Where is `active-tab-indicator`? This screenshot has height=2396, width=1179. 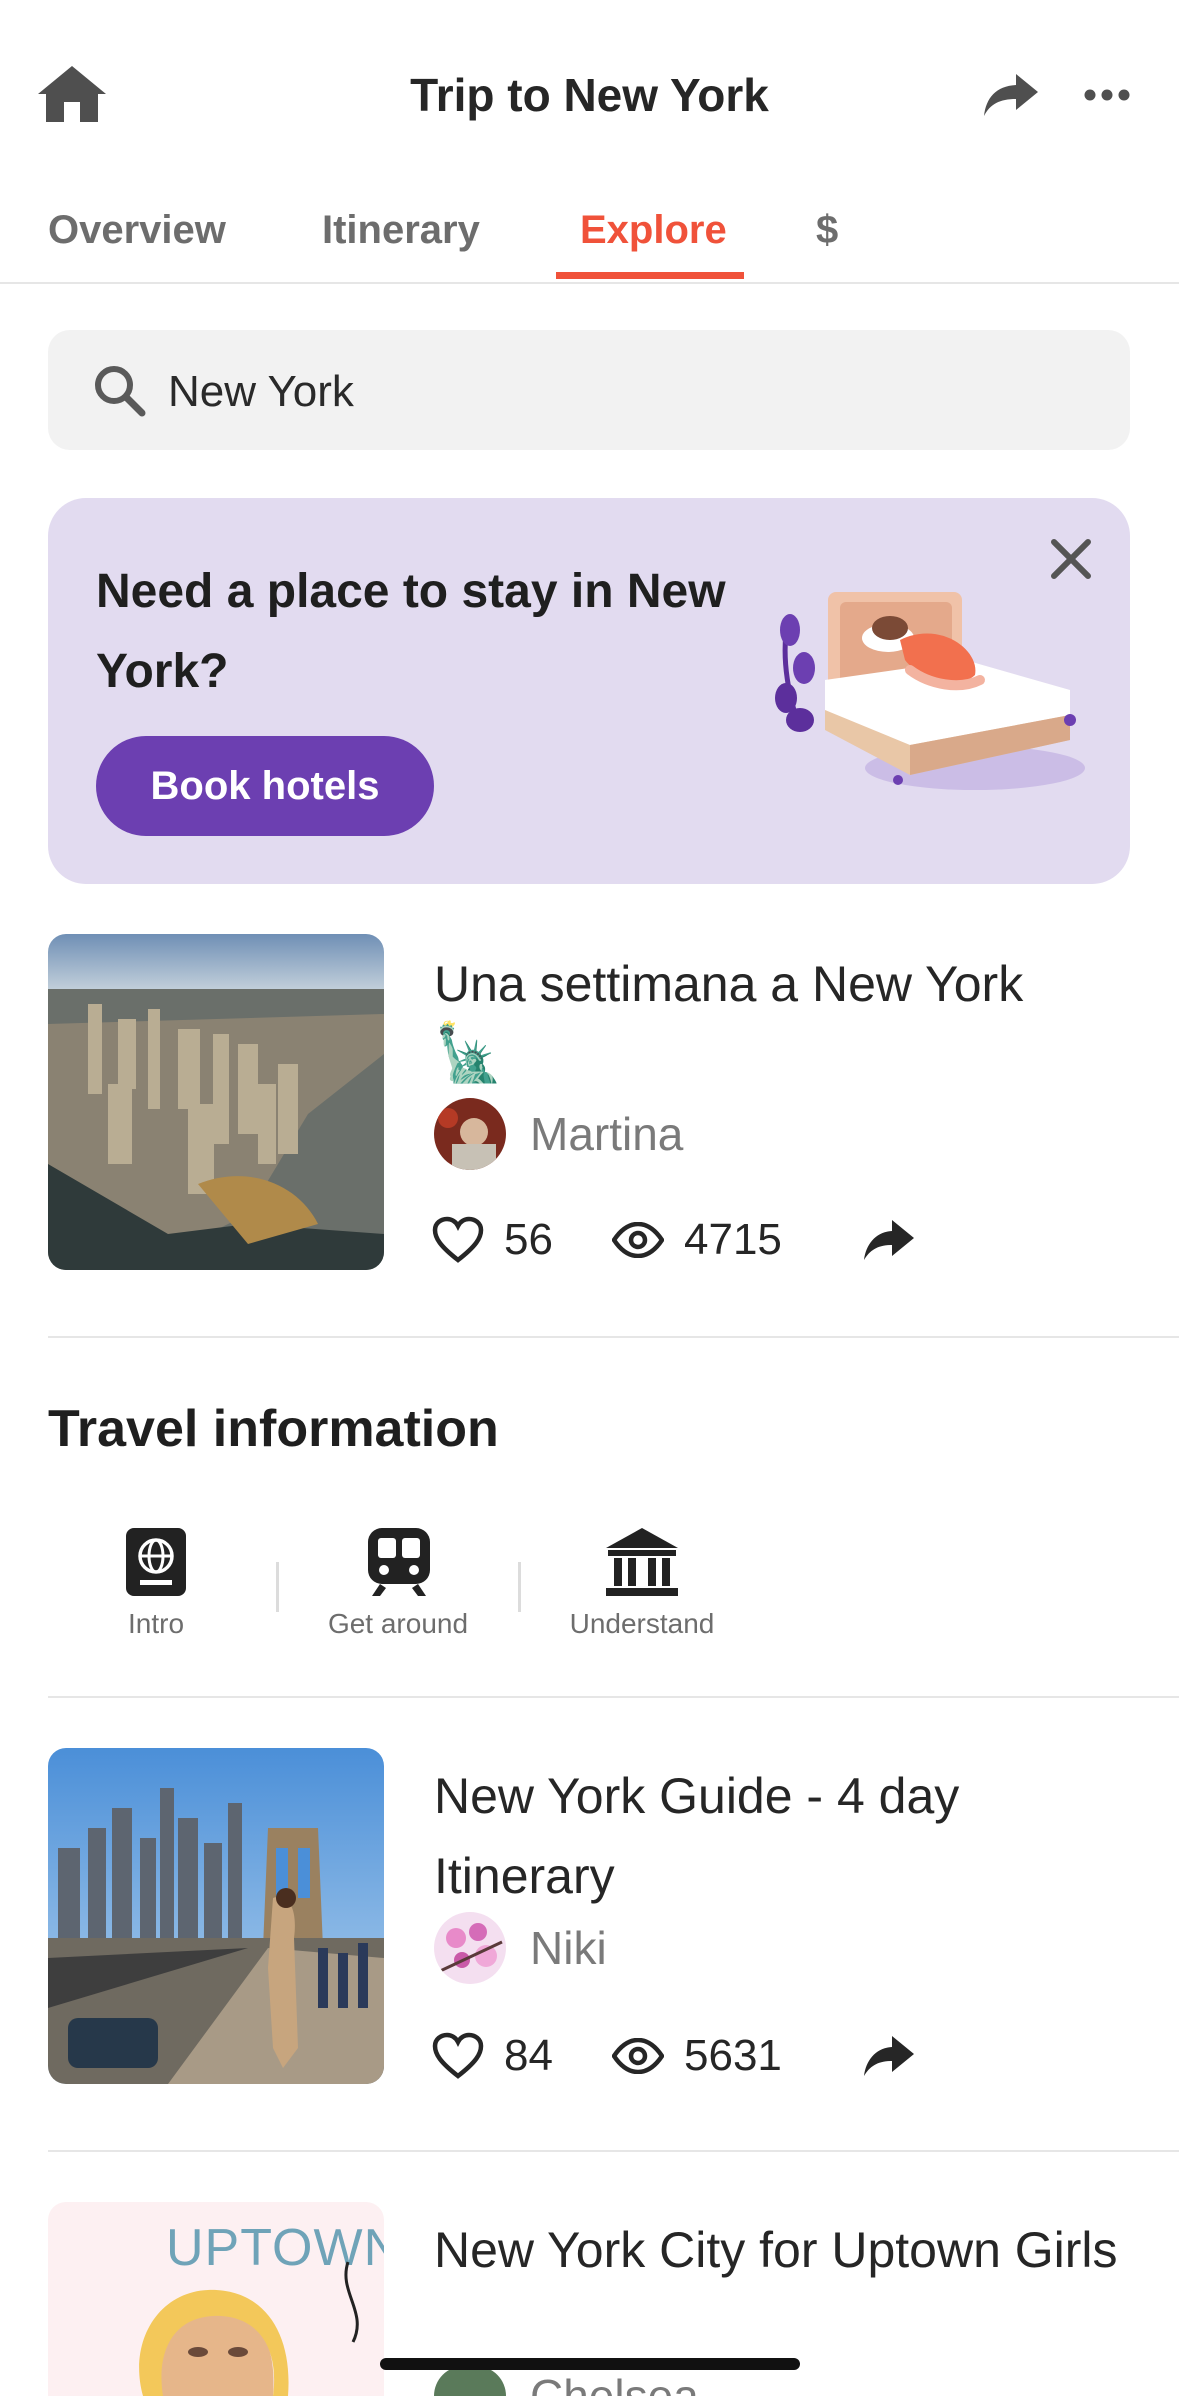 active-tab-indicator is located at coordinates (650, 275).